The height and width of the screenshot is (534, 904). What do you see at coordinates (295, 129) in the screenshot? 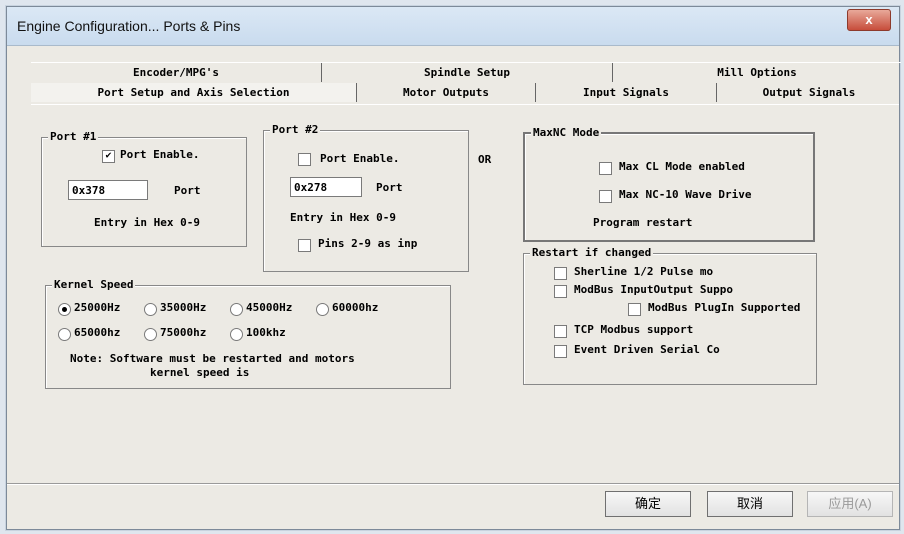
I see `port2-legend: Port #2` at bounding box center [295, 129].